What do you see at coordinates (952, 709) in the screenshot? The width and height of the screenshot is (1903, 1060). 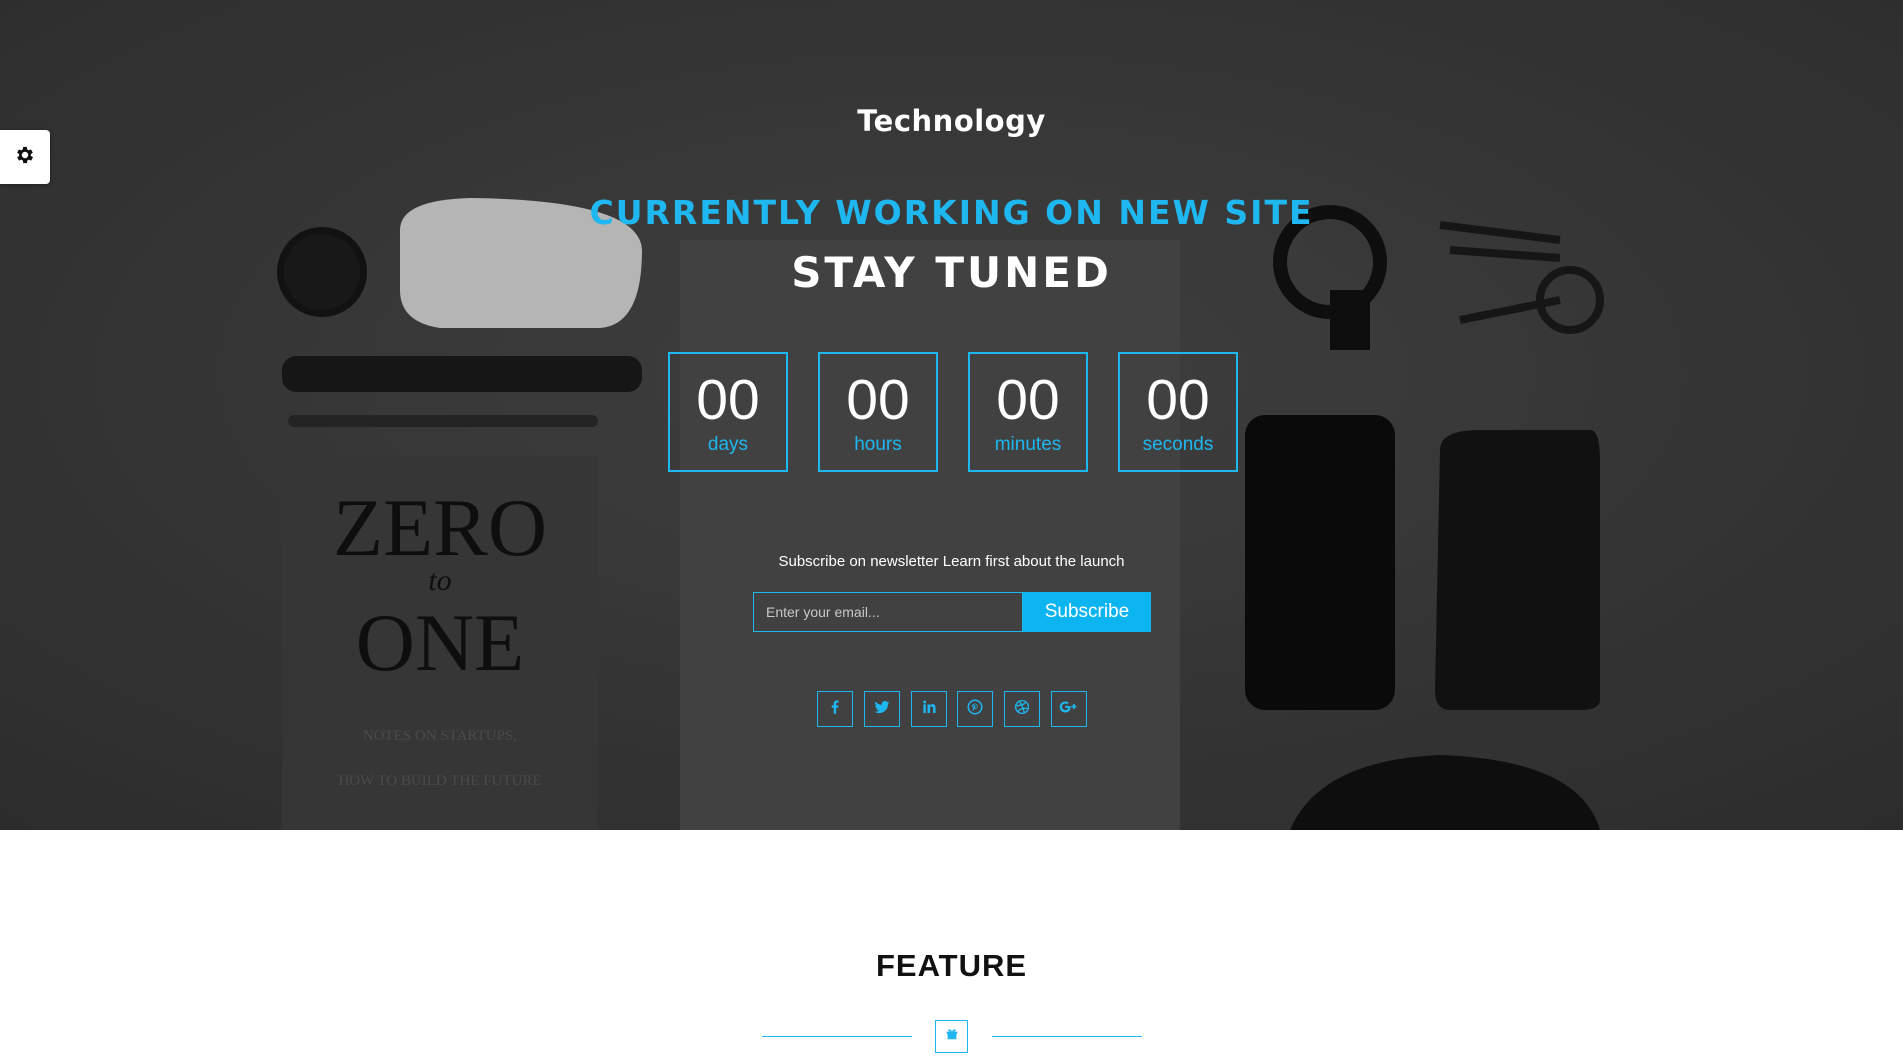 I see `social-links` at bounding box center [952, 709].